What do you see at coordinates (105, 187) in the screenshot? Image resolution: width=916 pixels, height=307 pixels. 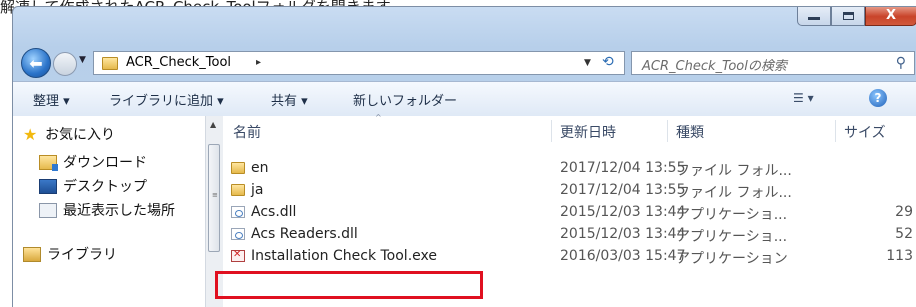 I see `nav-item-label: デスクトップ` at bounding box center [105, 187].